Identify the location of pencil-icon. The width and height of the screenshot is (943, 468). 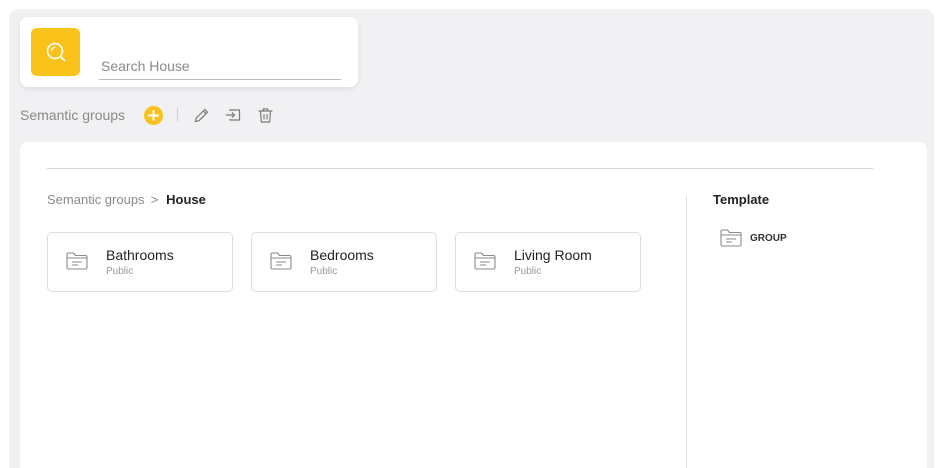
(201, 115).